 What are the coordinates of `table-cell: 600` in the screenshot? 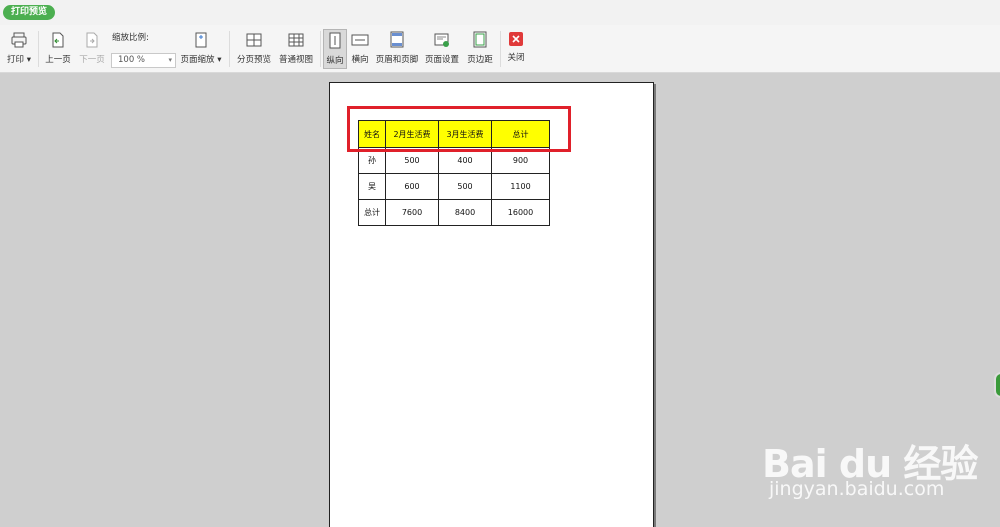 It's located at (412, 186).